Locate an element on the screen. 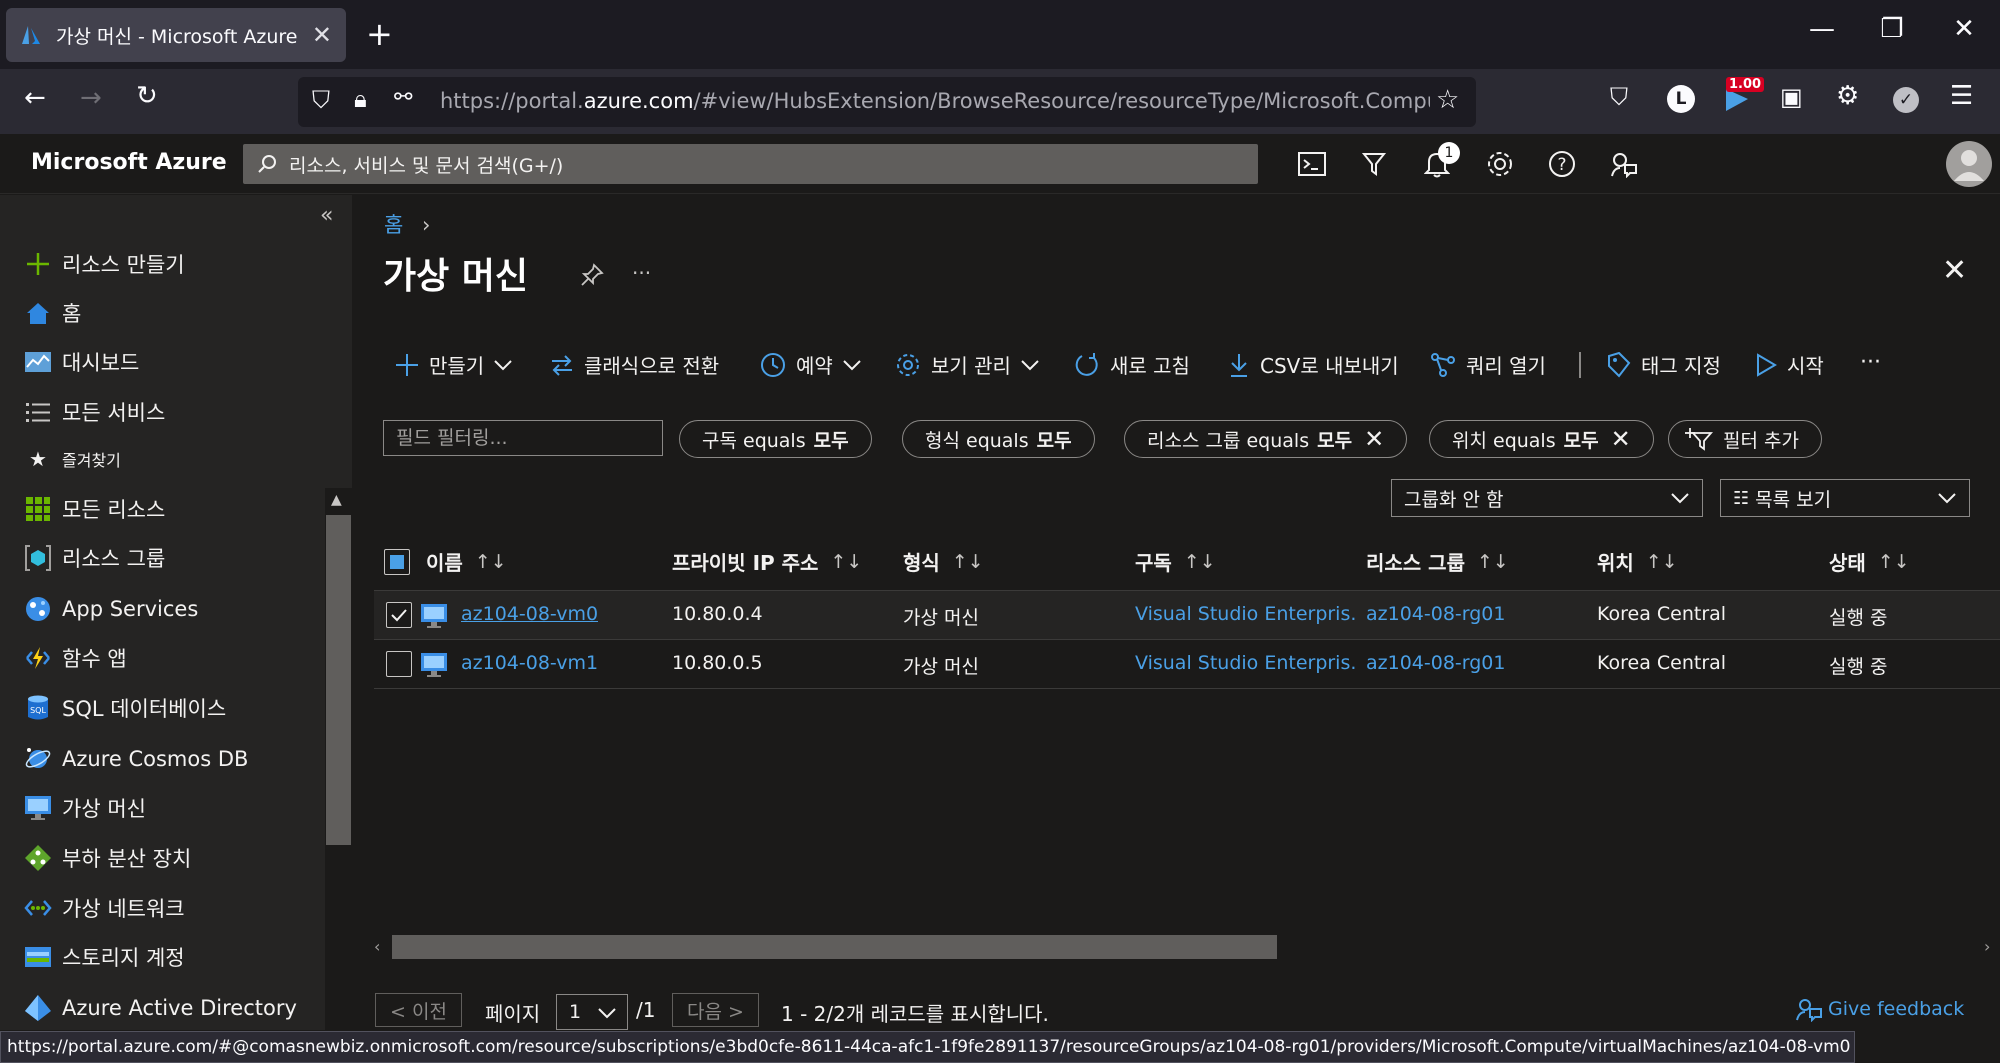  settings-gear-icon is located at coordinates (1500, 164).